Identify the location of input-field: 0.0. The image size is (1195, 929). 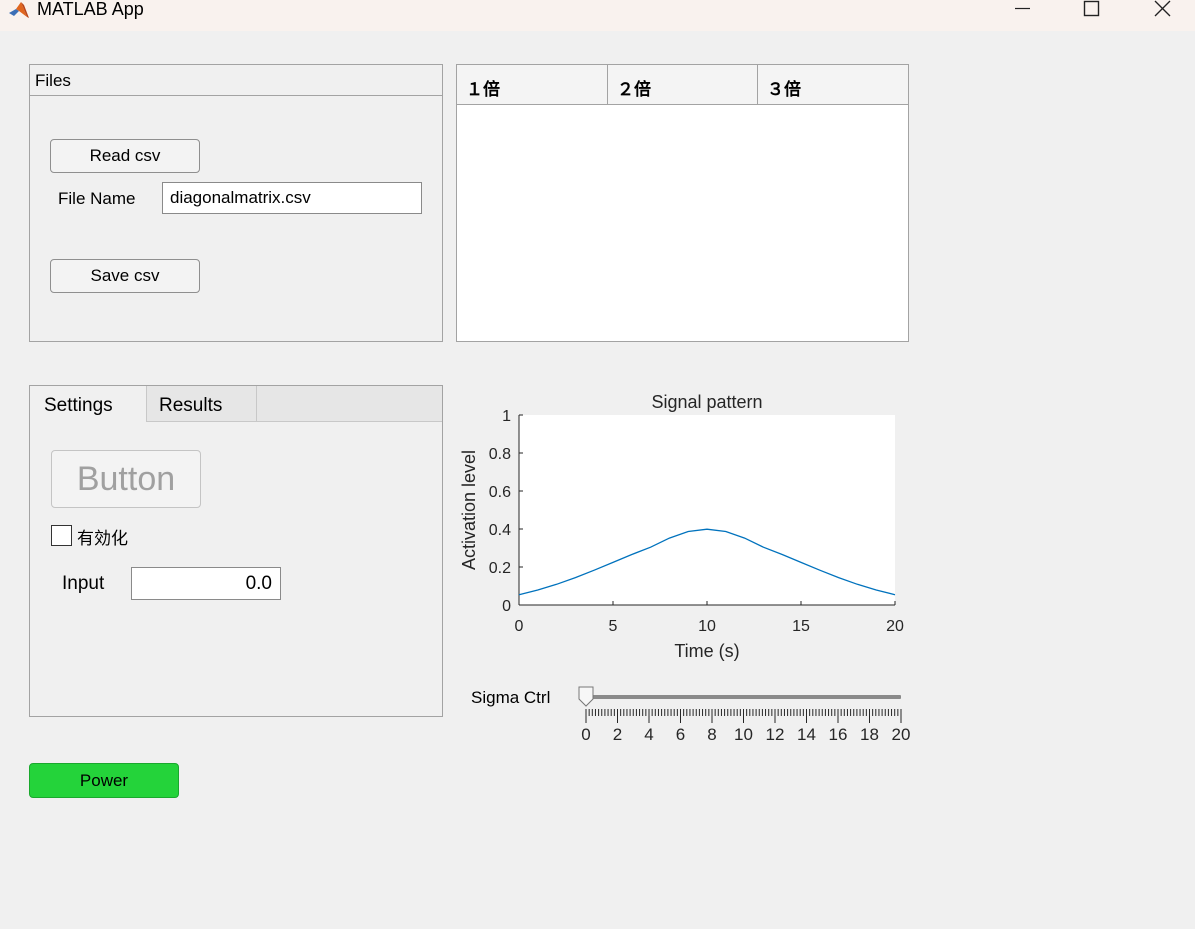
(206, 583).